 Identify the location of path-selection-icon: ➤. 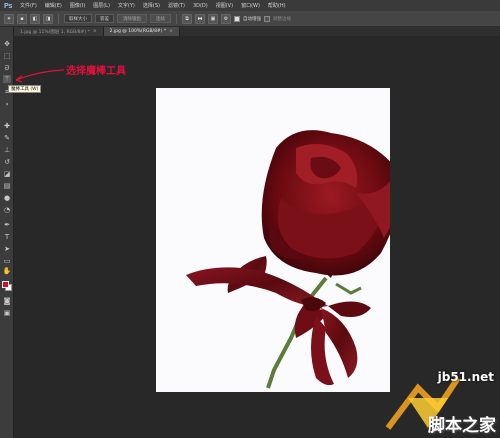
(7, 249).